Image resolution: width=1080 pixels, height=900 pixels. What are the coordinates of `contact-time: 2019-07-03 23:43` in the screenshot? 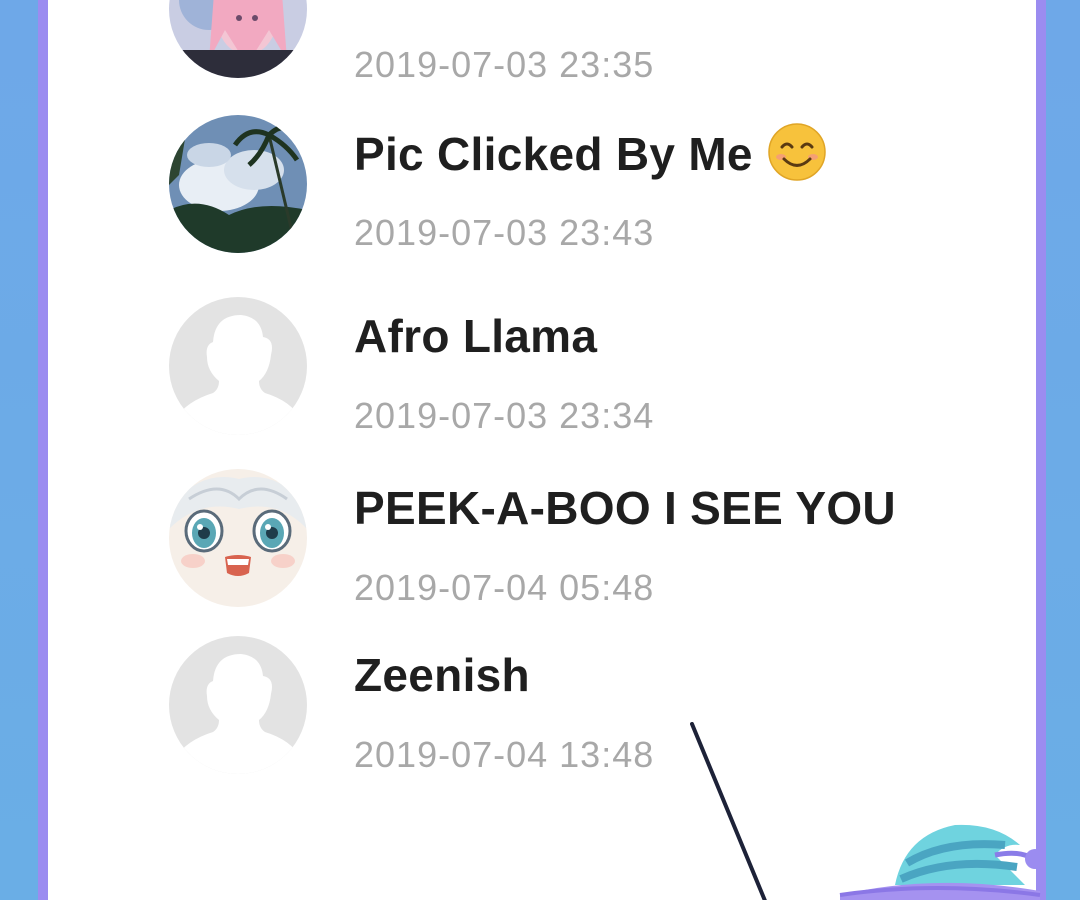 It's located at (504, 232).